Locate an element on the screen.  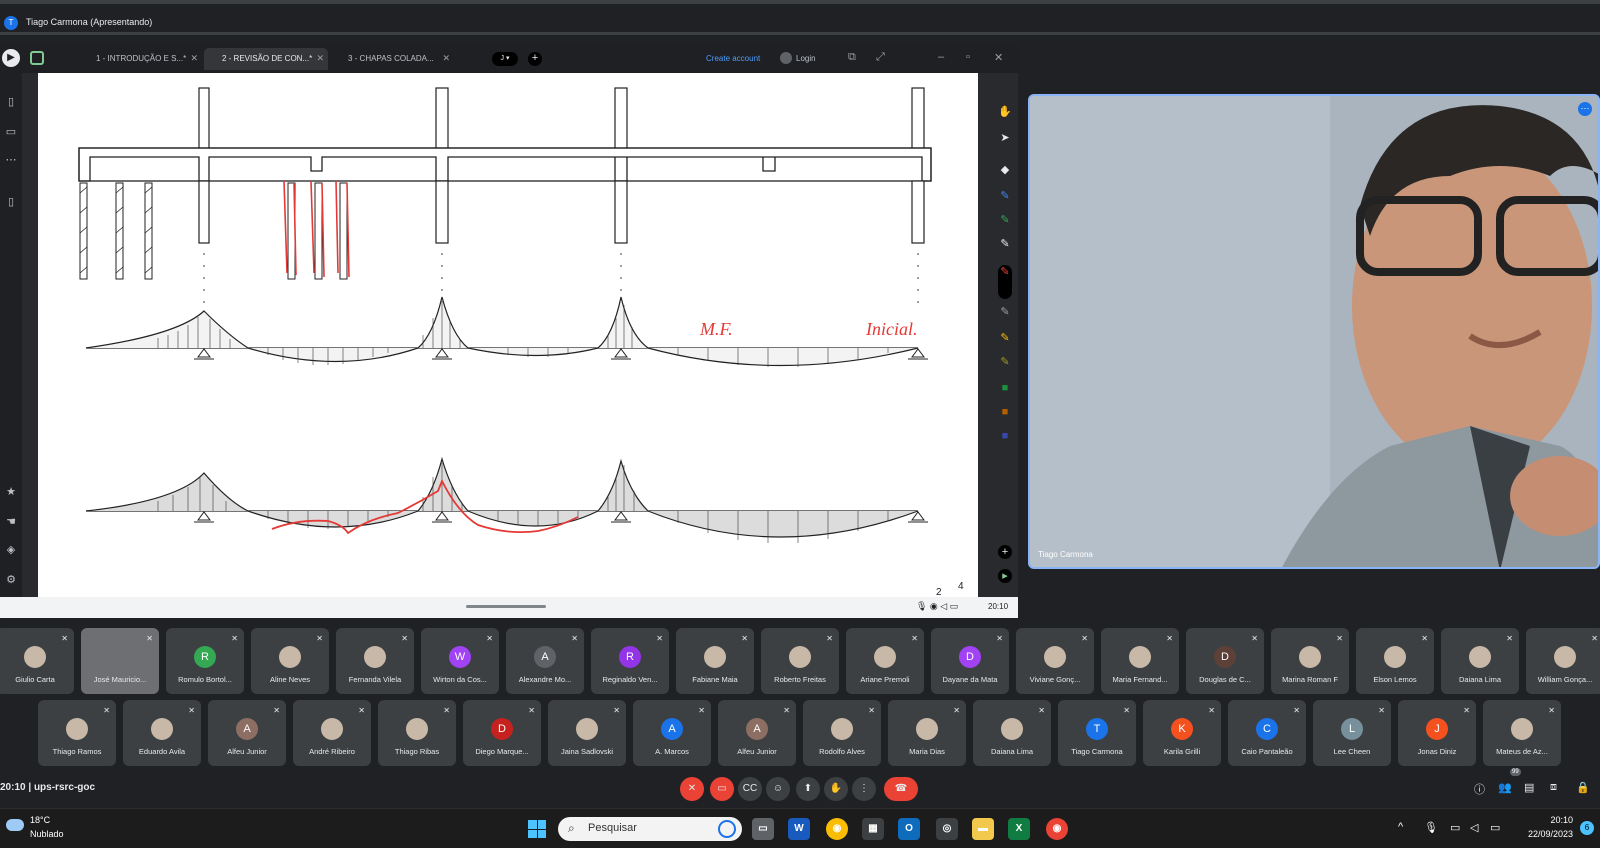
participant-tile: ✕ T Tiago Carmona is located at coordinates (1097, 733).